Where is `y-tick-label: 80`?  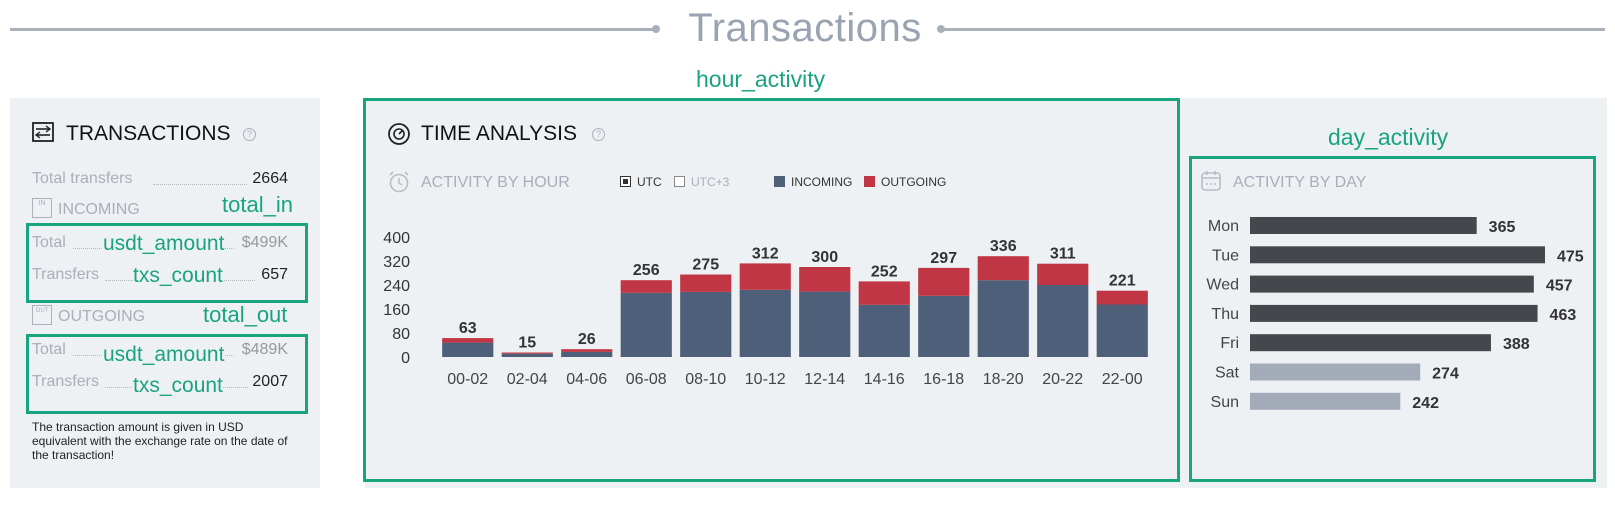 y-tick-label: 80 is located at coordinates (401, 334).